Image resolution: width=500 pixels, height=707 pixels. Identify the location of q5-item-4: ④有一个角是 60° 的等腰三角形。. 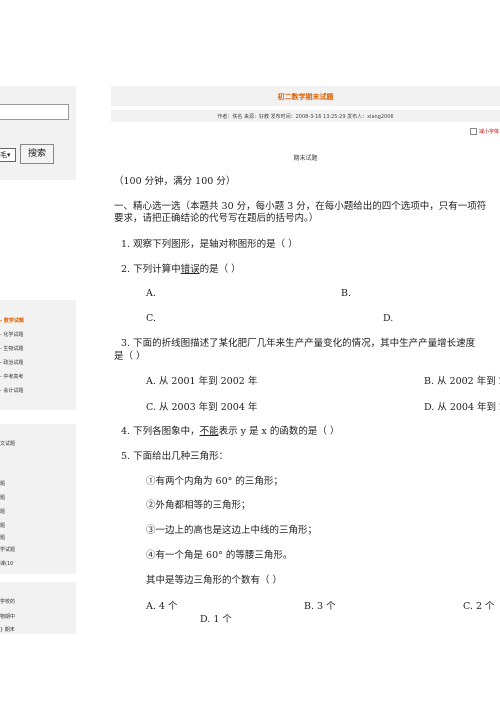
(219, 555).